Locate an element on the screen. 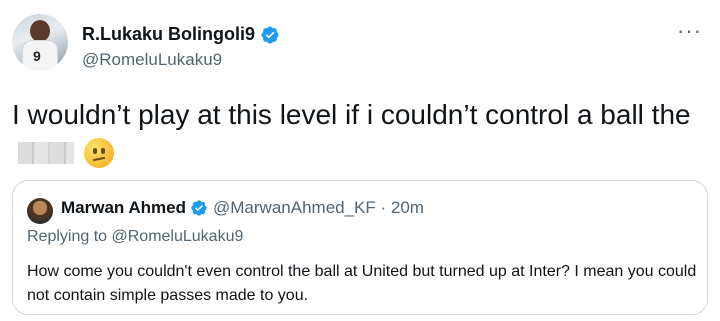 The height and width of the screenshot is (321, 720). author-avatar: 9 is located at coordinates (40, 42).